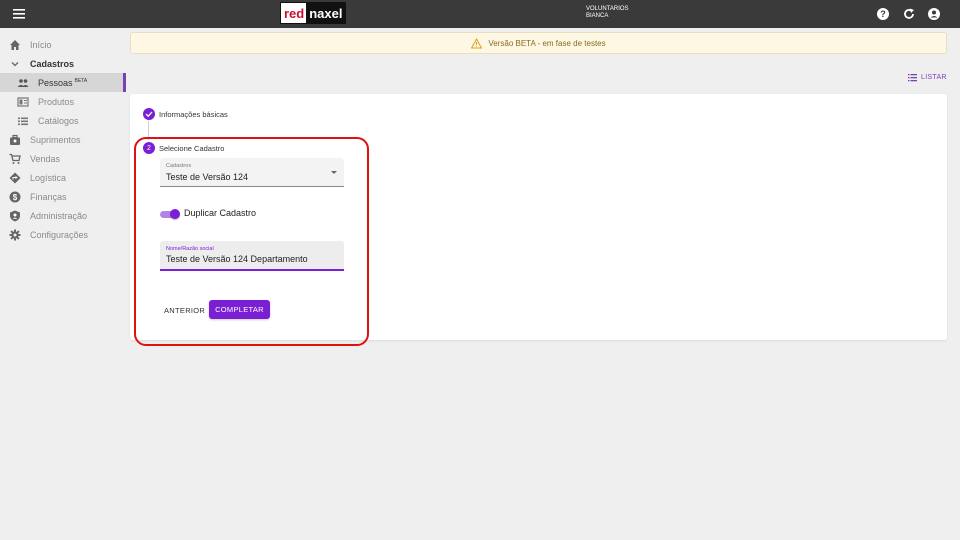 The height and width of the screenshot is (540, 960). Describe the element at coordinates (239, 309) in the screenshot. I see `completar-button: COMPLETAR` at that location.